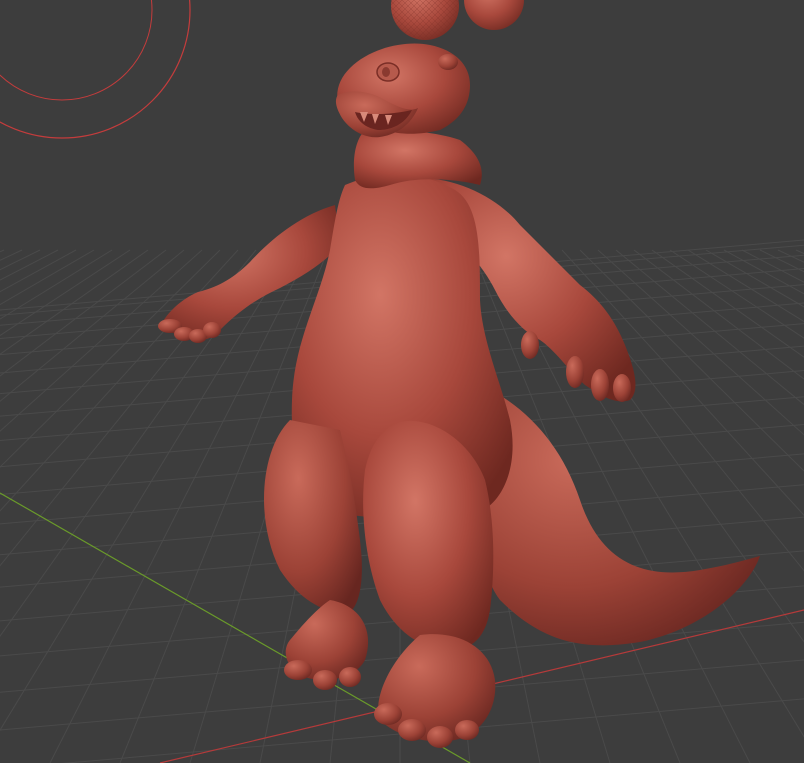 The width and height of the screenshot is (804, 763). Describe the element at coordinates (417, 159) in the screenshot. I see `model-neck` at that location.